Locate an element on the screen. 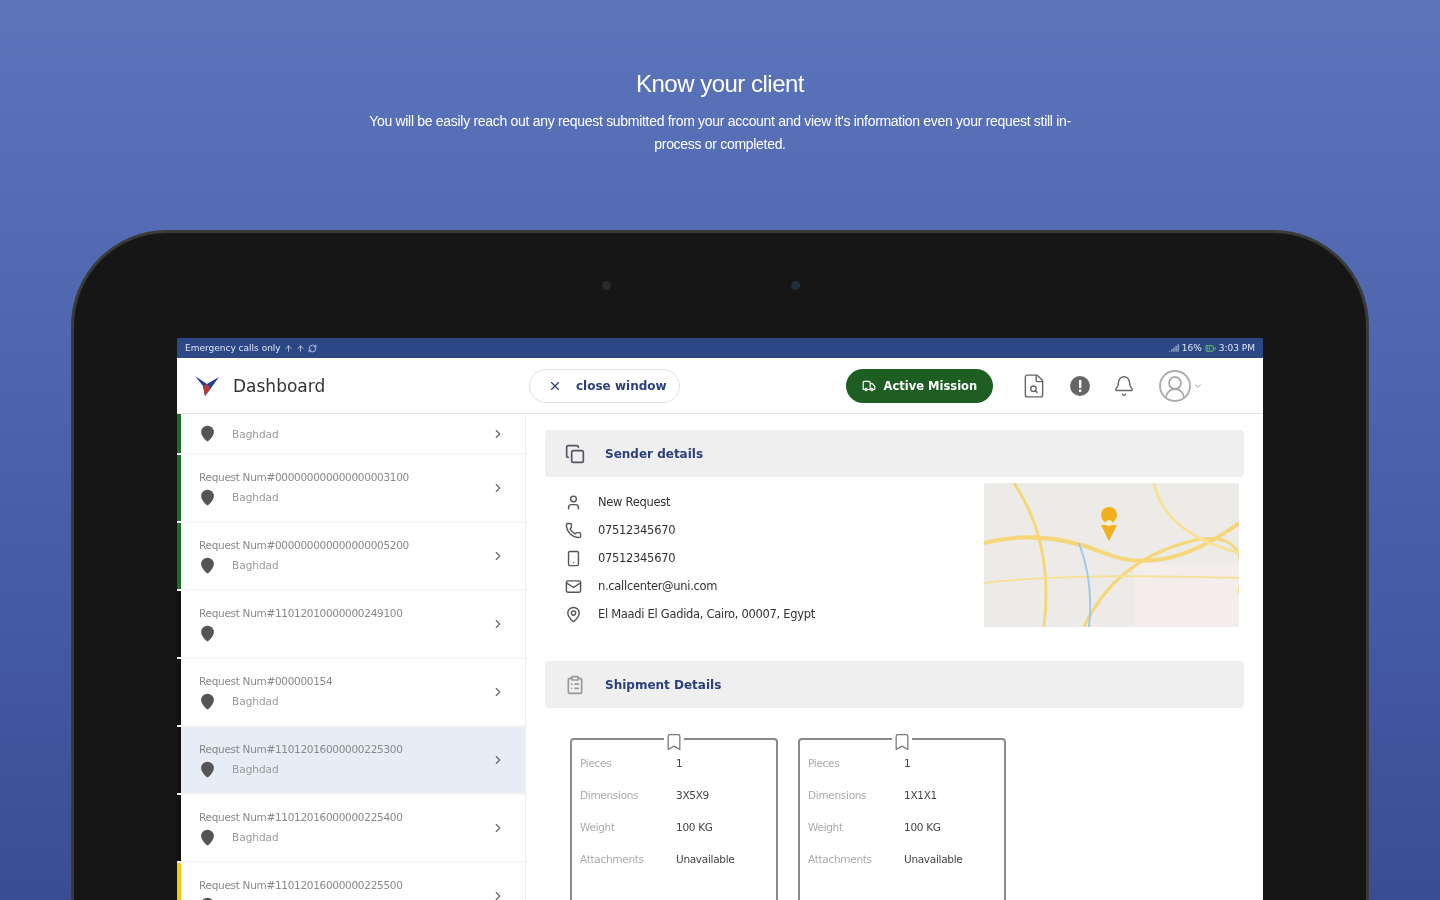 This screenshot has height=900, width=1440. sync-icon is located at coordinates (312, 348).